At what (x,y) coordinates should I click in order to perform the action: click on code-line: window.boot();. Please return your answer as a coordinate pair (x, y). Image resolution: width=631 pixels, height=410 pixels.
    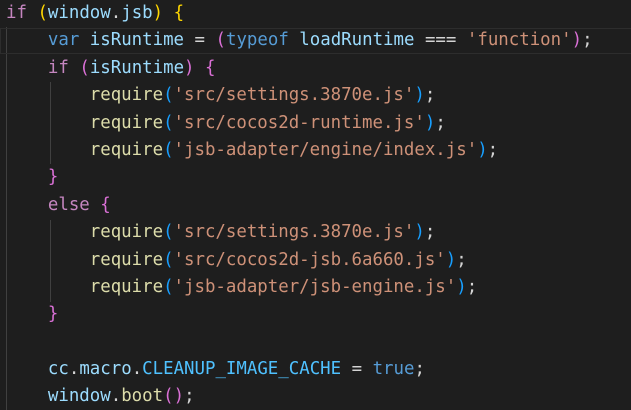
    Looking at the image, I should click on (318, 396).